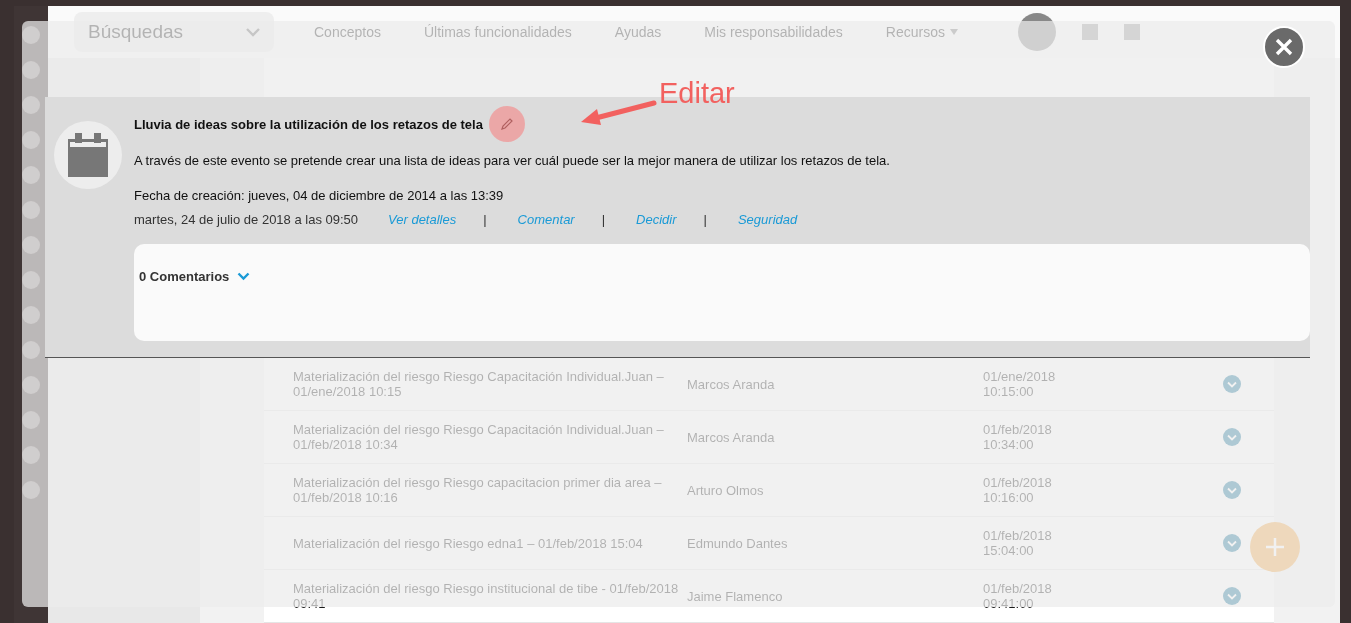 The height and width of the screenshot is (623, 1351). I want to click on table-cell-text: Materialización del riesgo Riesgo Capacitación Individual.Juan – 01/feb/2018 10:34, so click(479, 437).